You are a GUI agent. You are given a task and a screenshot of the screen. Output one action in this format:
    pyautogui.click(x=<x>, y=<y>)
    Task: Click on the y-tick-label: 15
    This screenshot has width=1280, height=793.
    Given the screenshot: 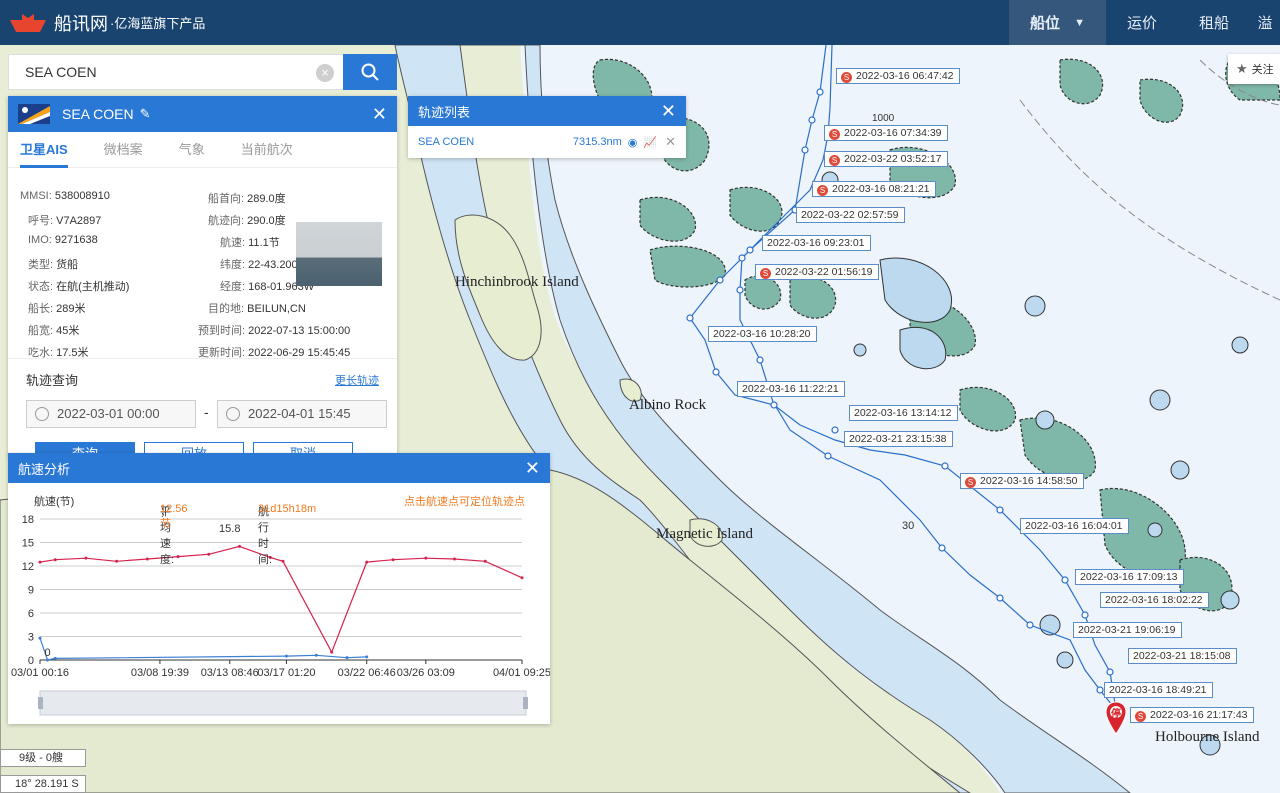 What is the action you would take?
    pyautogui.click(x=28, y=544)
    